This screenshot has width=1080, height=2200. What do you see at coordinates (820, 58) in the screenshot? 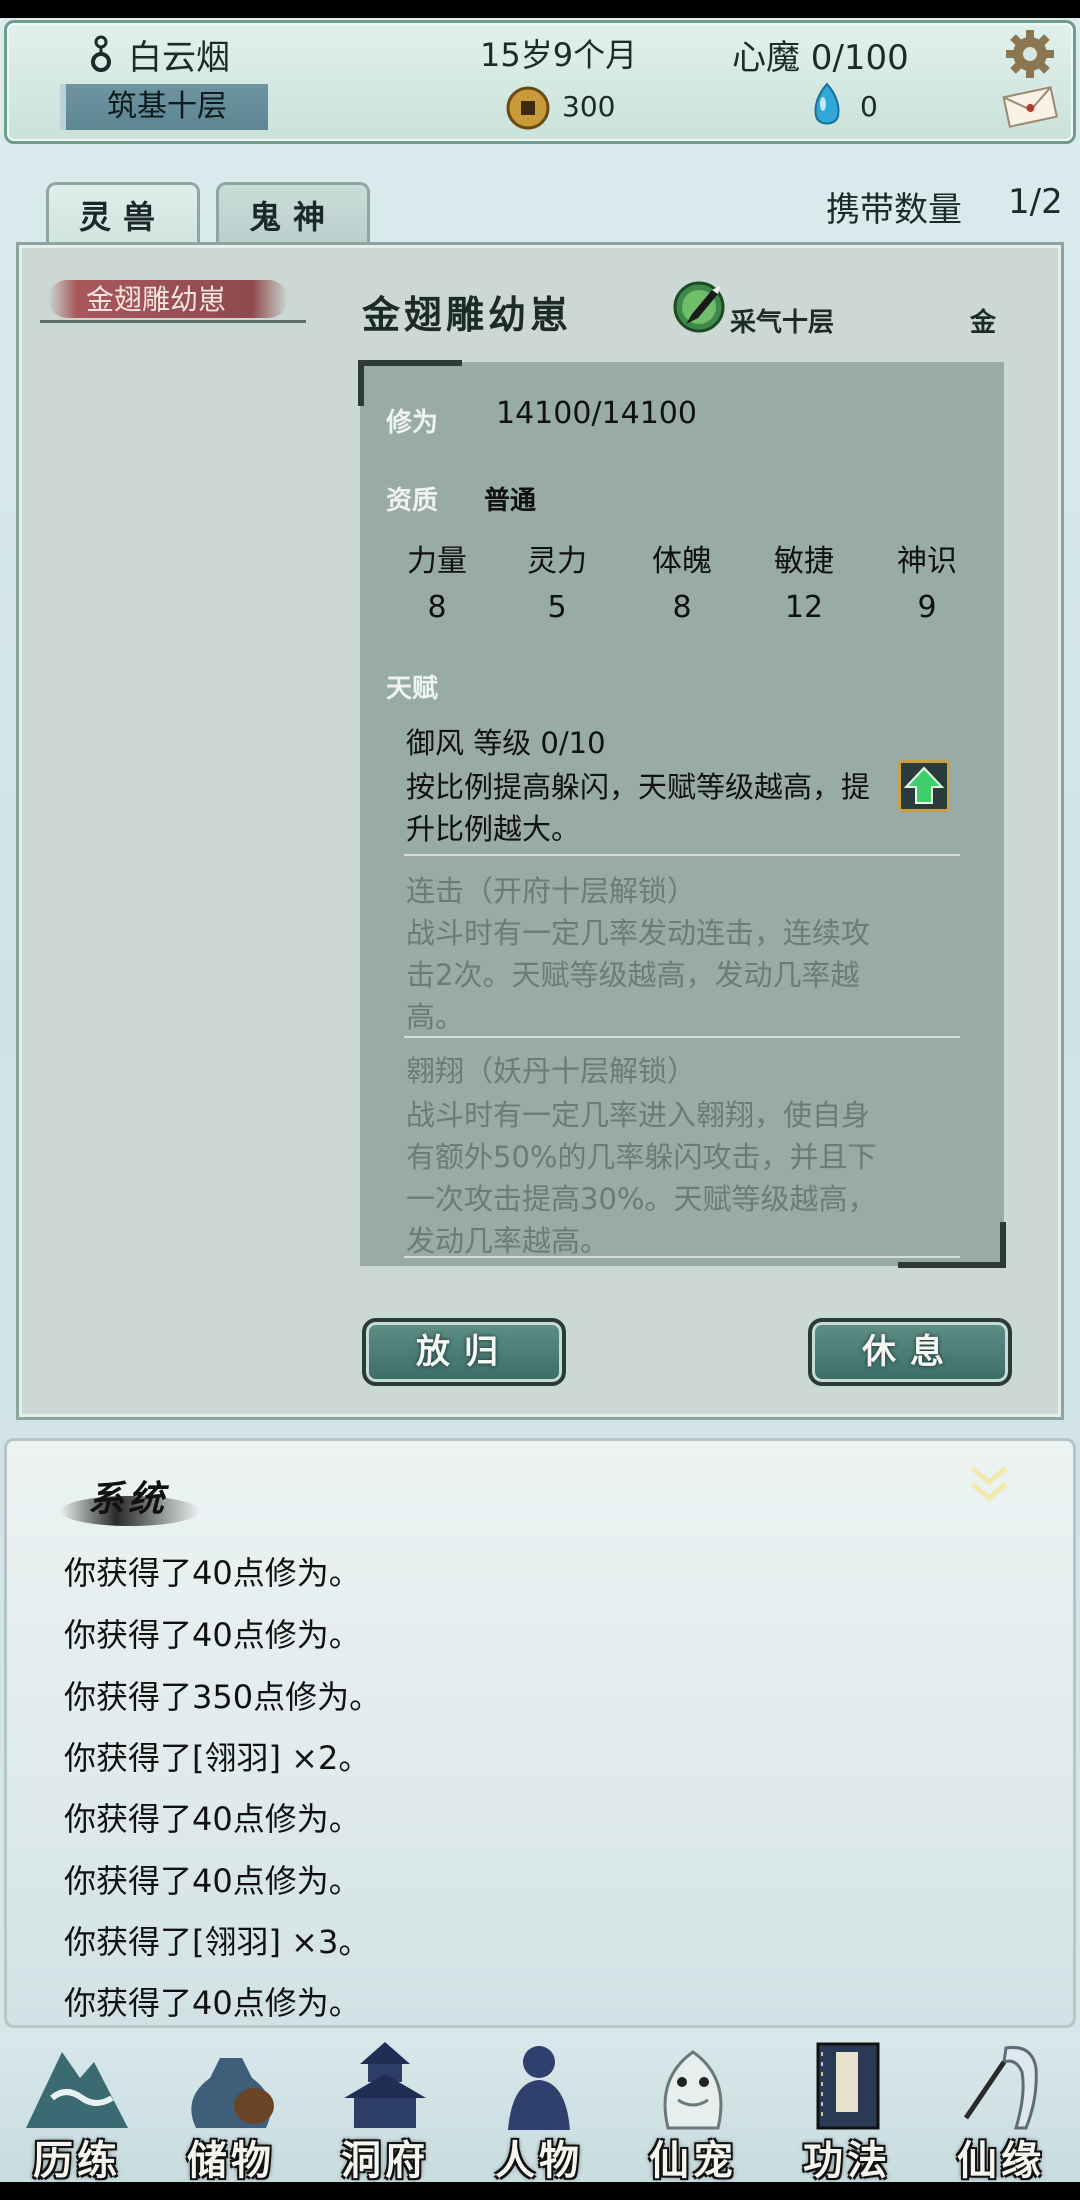
I see `heart-demon-value: 心魔 0/100` at bounding box center [820, 58].